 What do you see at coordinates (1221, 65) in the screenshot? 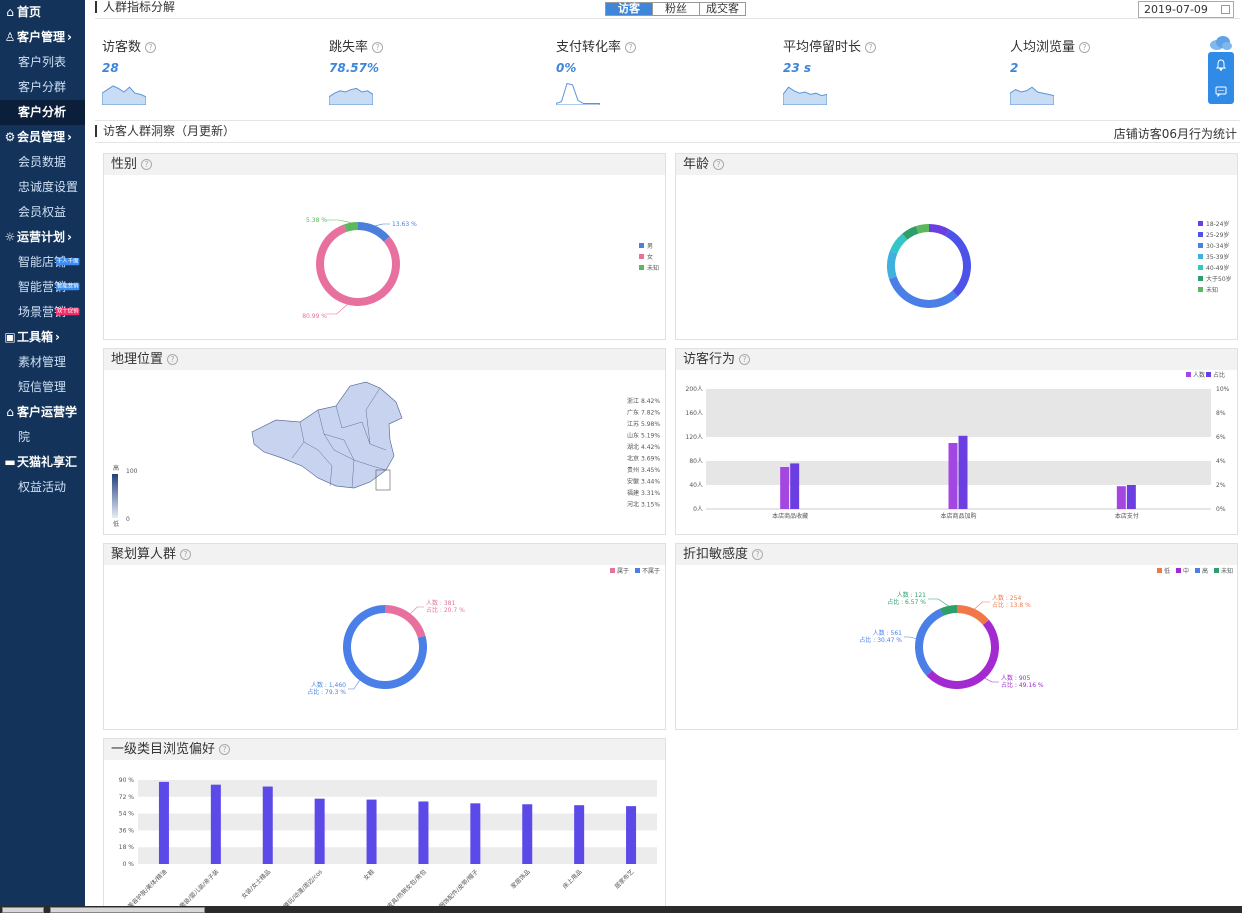
I see `bell-icon` at bounding box center [1221, 65].